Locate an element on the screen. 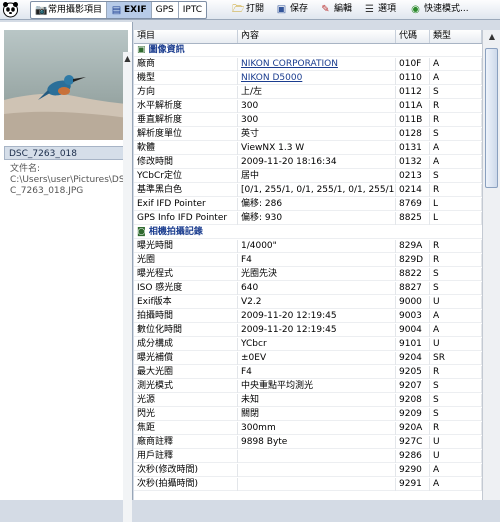  table-row: Exif版本 V2.2 9000 U is located at coordinates (308, 302).